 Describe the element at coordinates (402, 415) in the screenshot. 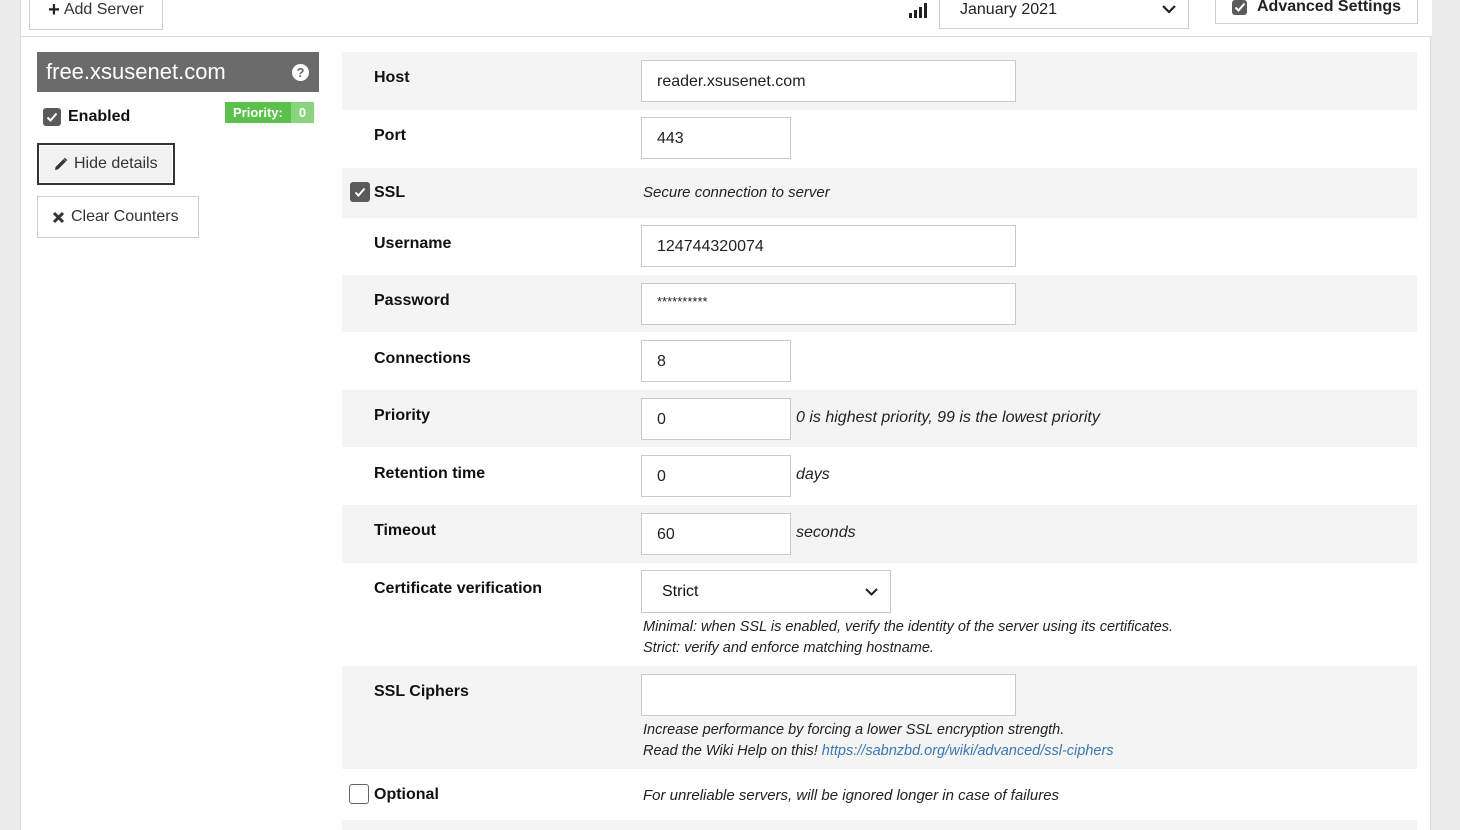

I see `priority-label: Priority` at that location.